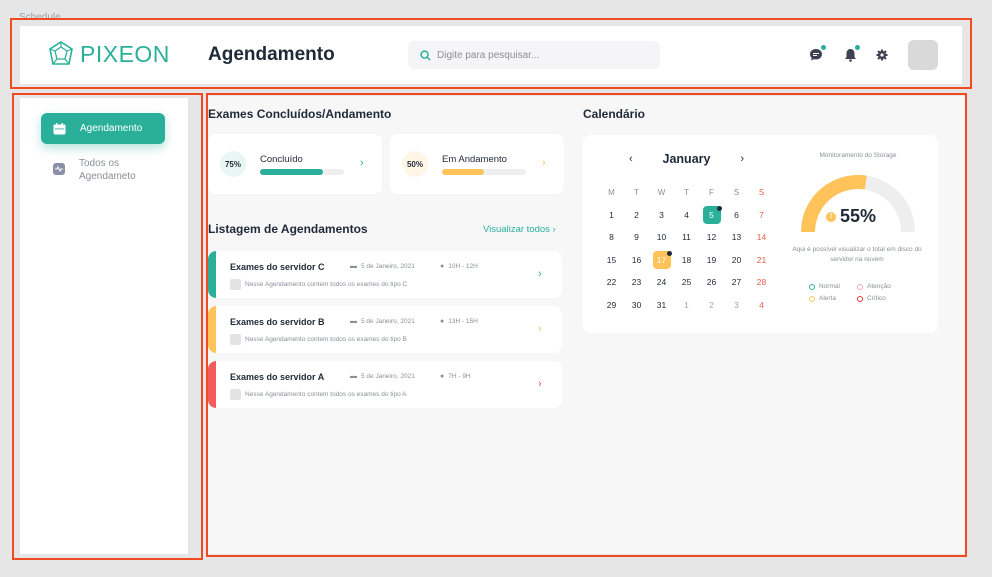 The image size is (992, 577). I want to click on calendar-day: 9, so click(636, 237).